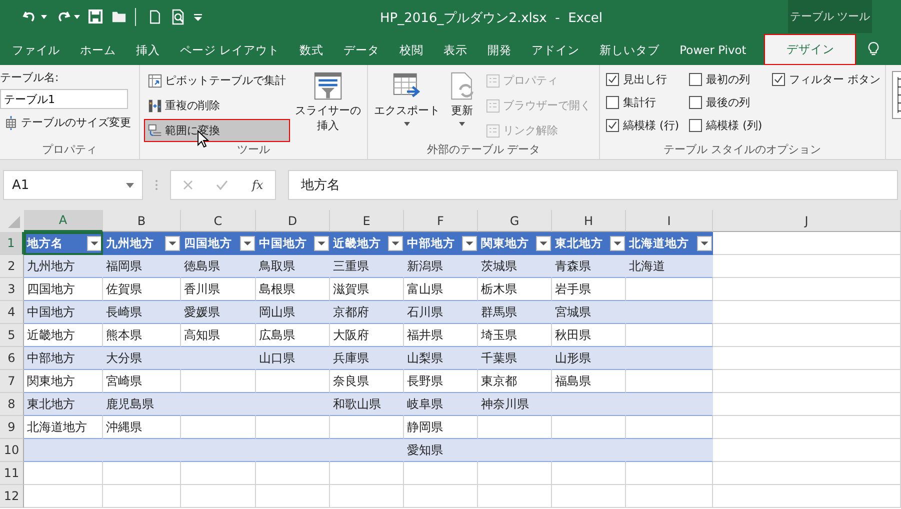 Image resolution: width=901 pixels, height=509 pixels. Describe the element at coordinates (178, 16) in the screenshot. I see `print-preview-icon` at that location.